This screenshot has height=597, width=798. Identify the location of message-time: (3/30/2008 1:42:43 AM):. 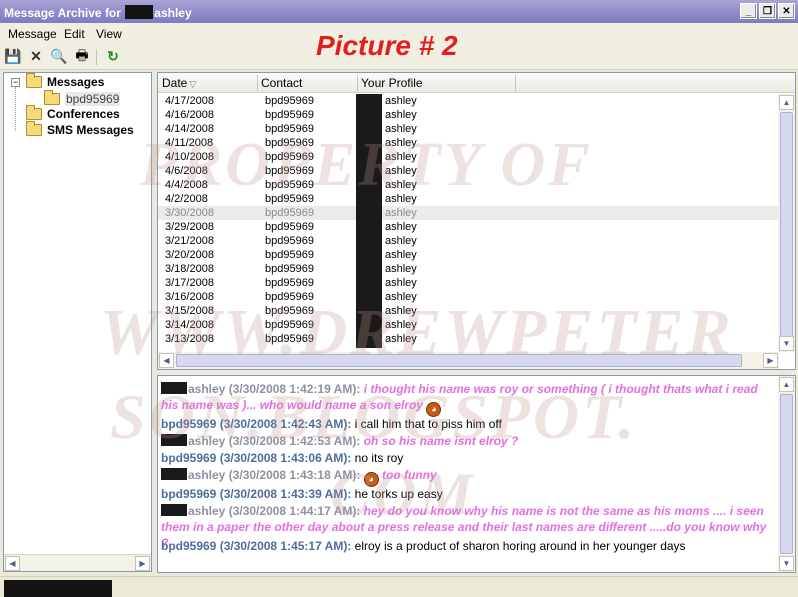
(285, 424).